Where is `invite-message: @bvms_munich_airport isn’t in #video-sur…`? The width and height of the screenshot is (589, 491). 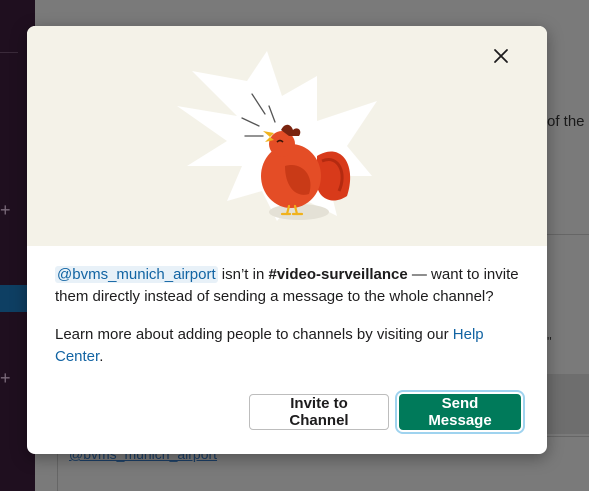 invite-message: @bvms_munich_airport isn’t in #video-sur… is located at coordinates (290, 286).